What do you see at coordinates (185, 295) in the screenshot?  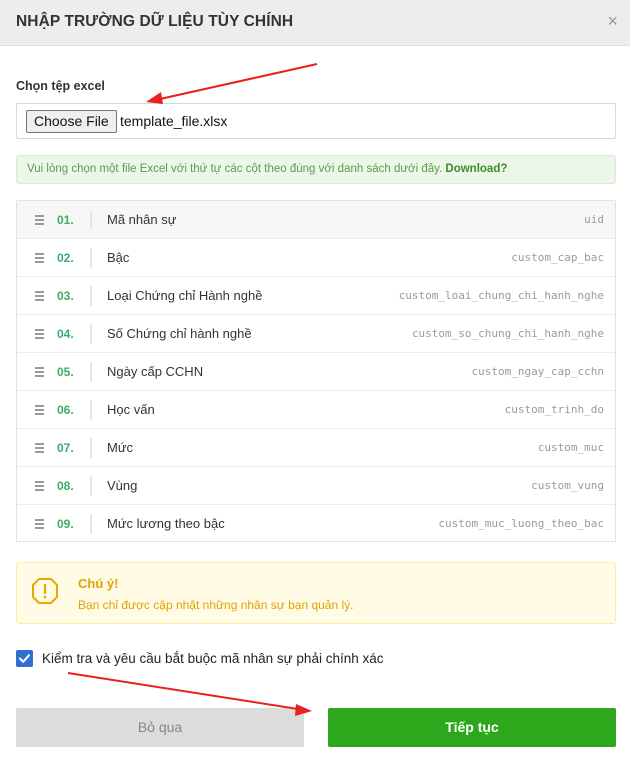 I see `field-name: Loại Chứng chỉ Hành nghề` at bounding box center [185, 295].